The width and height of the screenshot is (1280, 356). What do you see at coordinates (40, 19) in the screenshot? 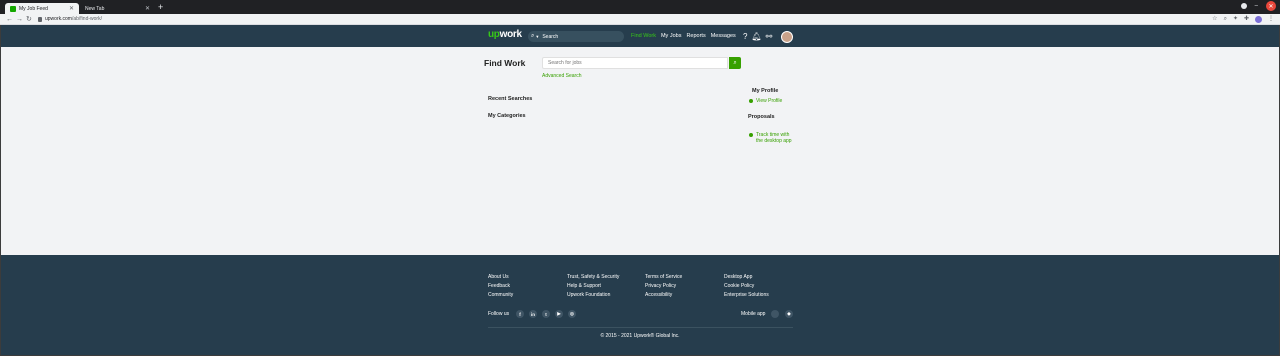
I see `lock-icon` at bounding box center [40, 19].